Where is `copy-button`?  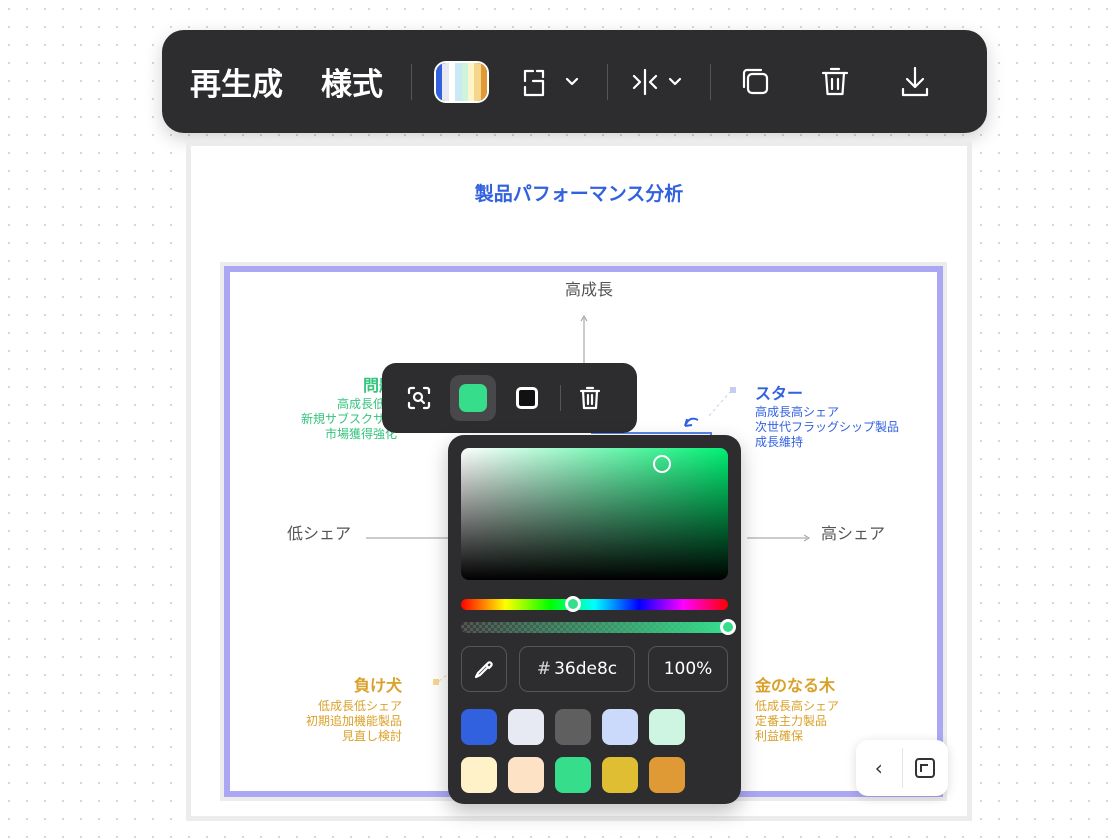
copy-button is located at coordinates (756, 82).